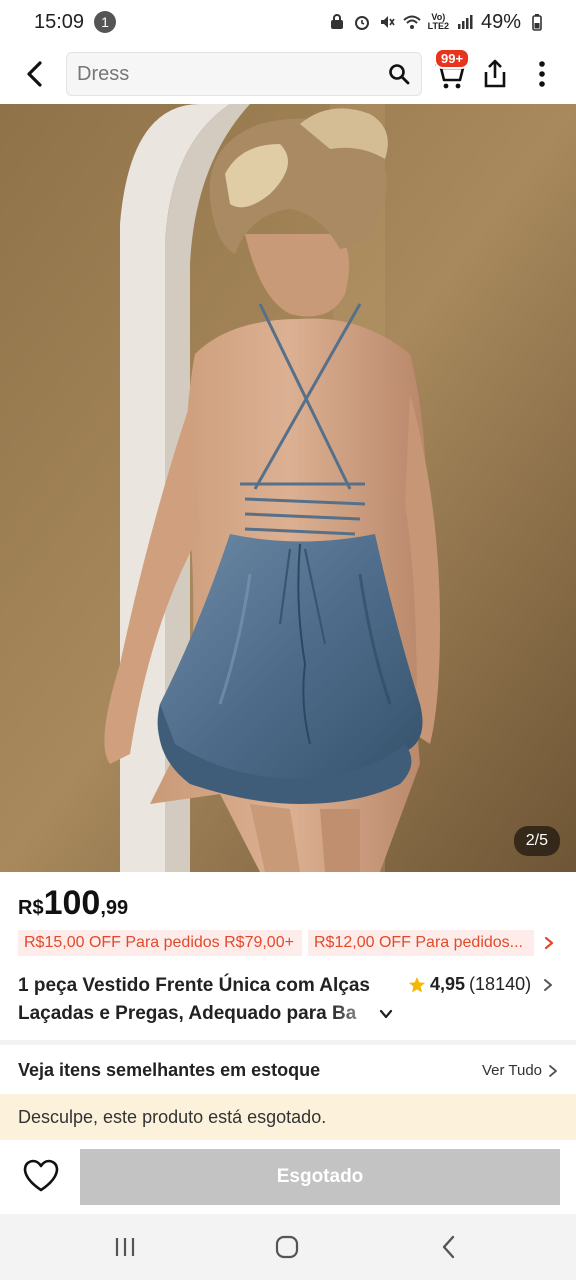 The image size is (576, 1280). I want to click on chevron-down-icon, so click(386, 1014).